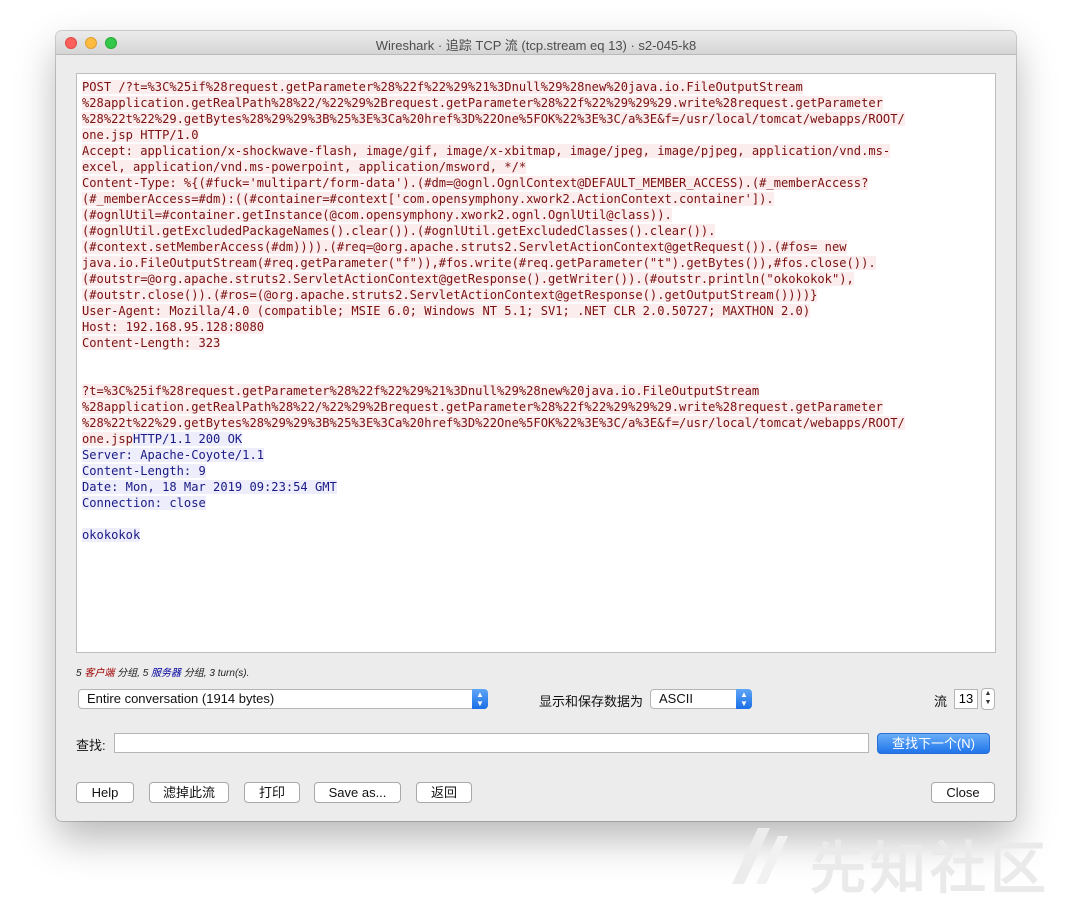 This screenshot has height=905, width=1072. Describe the element at coordinates (187, 439) in the screenshot. I see `server-status-line: HTTP/1.1 200 OK` at that location.